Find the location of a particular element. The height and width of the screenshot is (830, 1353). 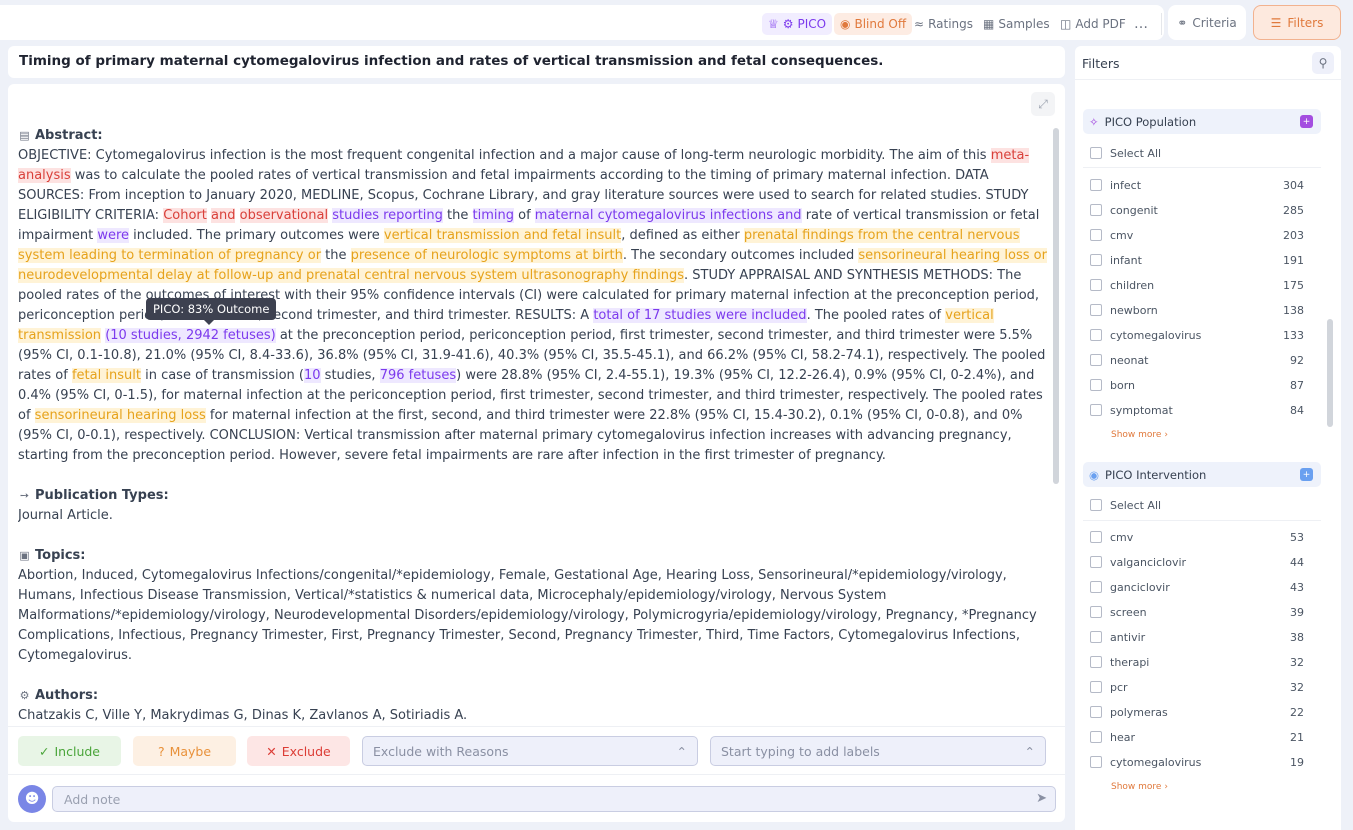

population-toggle-icon: + is located at coordinates (1306, 121).